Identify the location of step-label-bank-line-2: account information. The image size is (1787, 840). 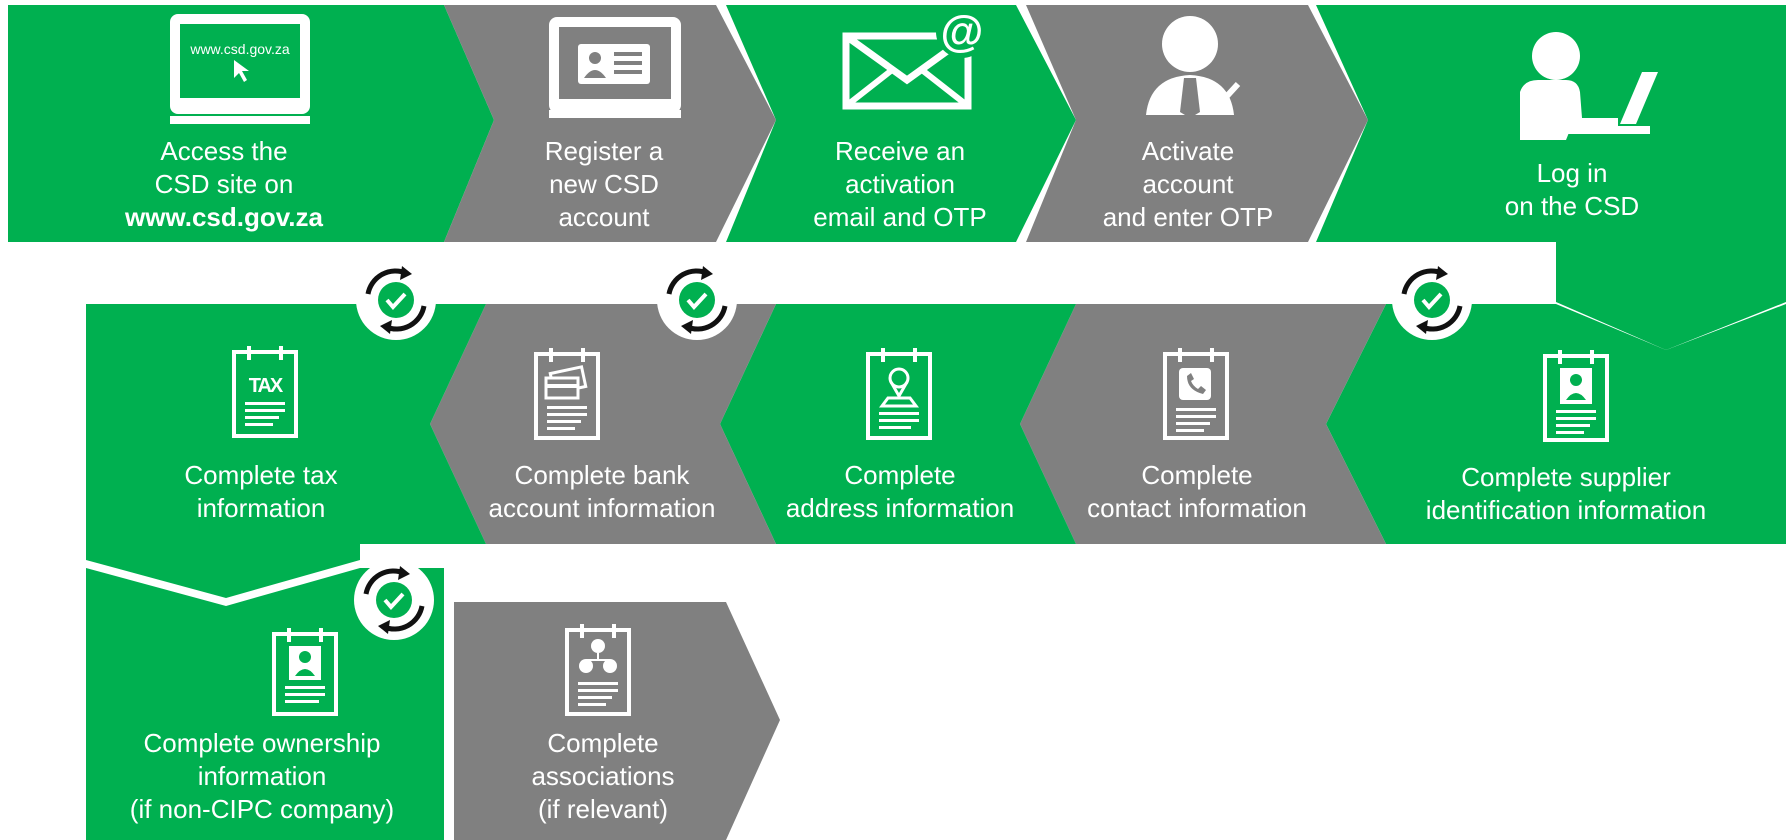
(602, 508).